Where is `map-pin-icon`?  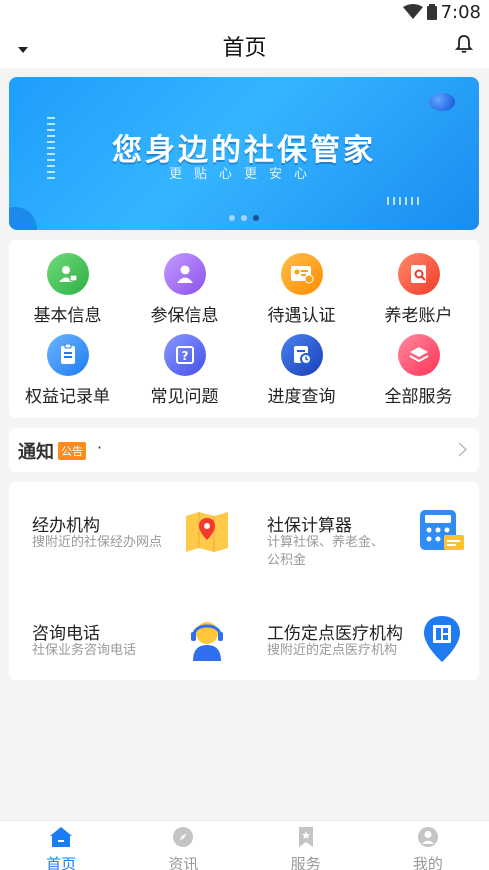 map-pin-icon is located at coordinates (207, 531).